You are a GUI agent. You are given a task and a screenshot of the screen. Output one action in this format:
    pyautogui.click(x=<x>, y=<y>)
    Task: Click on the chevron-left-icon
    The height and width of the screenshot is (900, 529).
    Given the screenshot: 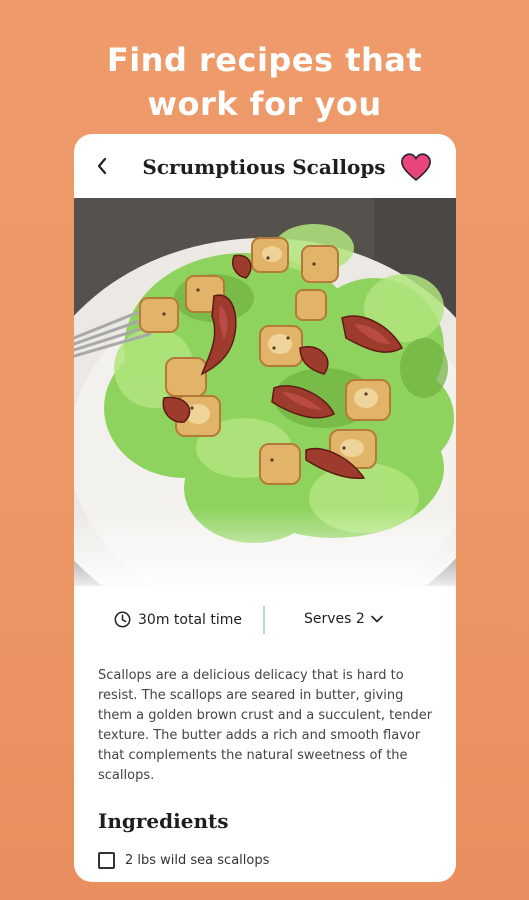 What is the action you would take?
    pyautogui.click(x=102, y=166)
    